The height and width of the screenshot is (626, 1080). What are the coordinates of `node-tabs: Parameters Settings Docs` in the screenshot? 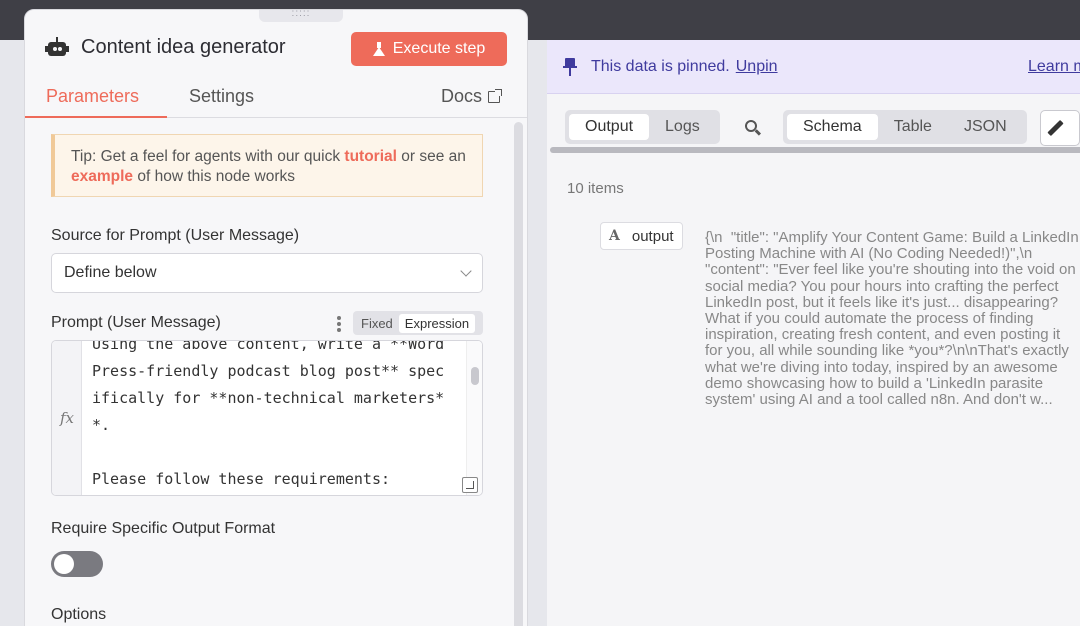 It's located at (276, 97).